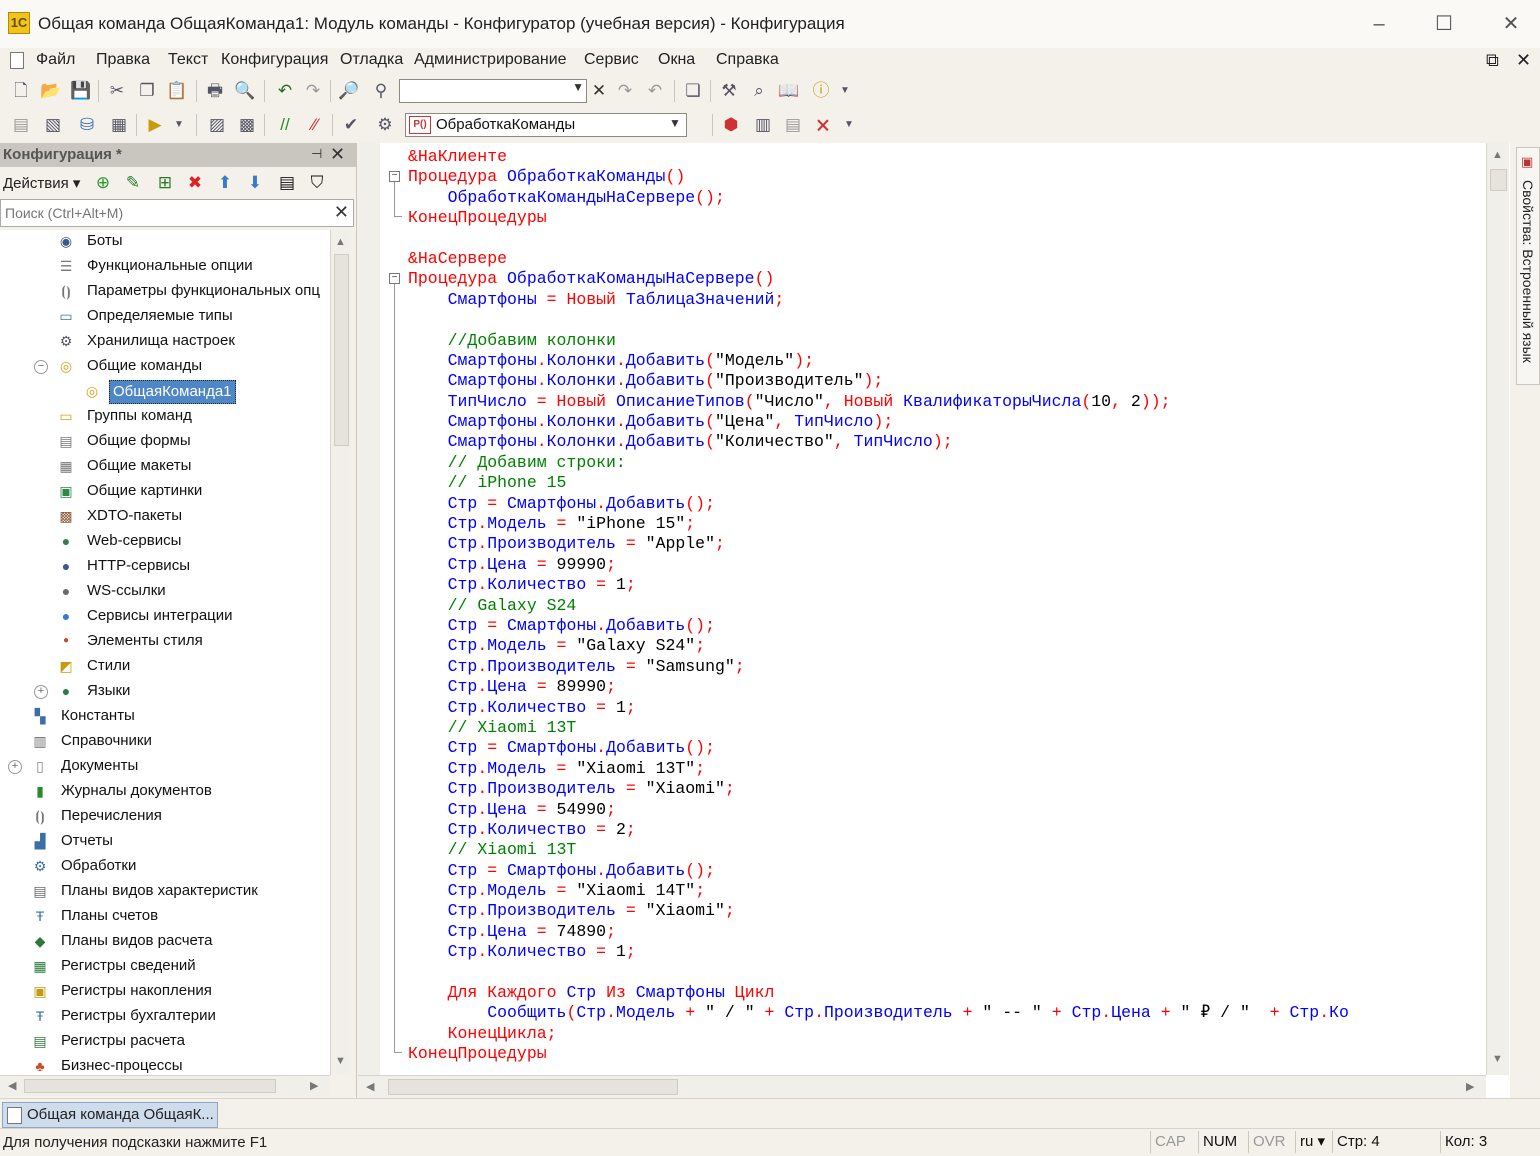 This screenshot has height=1156, width=1540. Describe the element at coordinates (217, 125) in the screenshot. I see `form-icon: ▨` at that location.